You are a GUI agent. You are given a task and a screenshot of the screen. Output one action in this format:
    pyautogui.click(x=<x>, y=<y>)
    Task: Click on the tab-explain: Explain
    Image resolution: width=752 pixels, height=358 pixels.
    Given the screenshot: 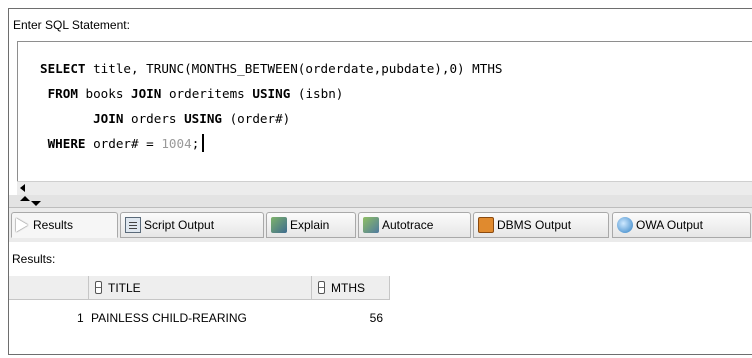 What is the action you would take?
    pyautogui.click(x=311, y=225)
    